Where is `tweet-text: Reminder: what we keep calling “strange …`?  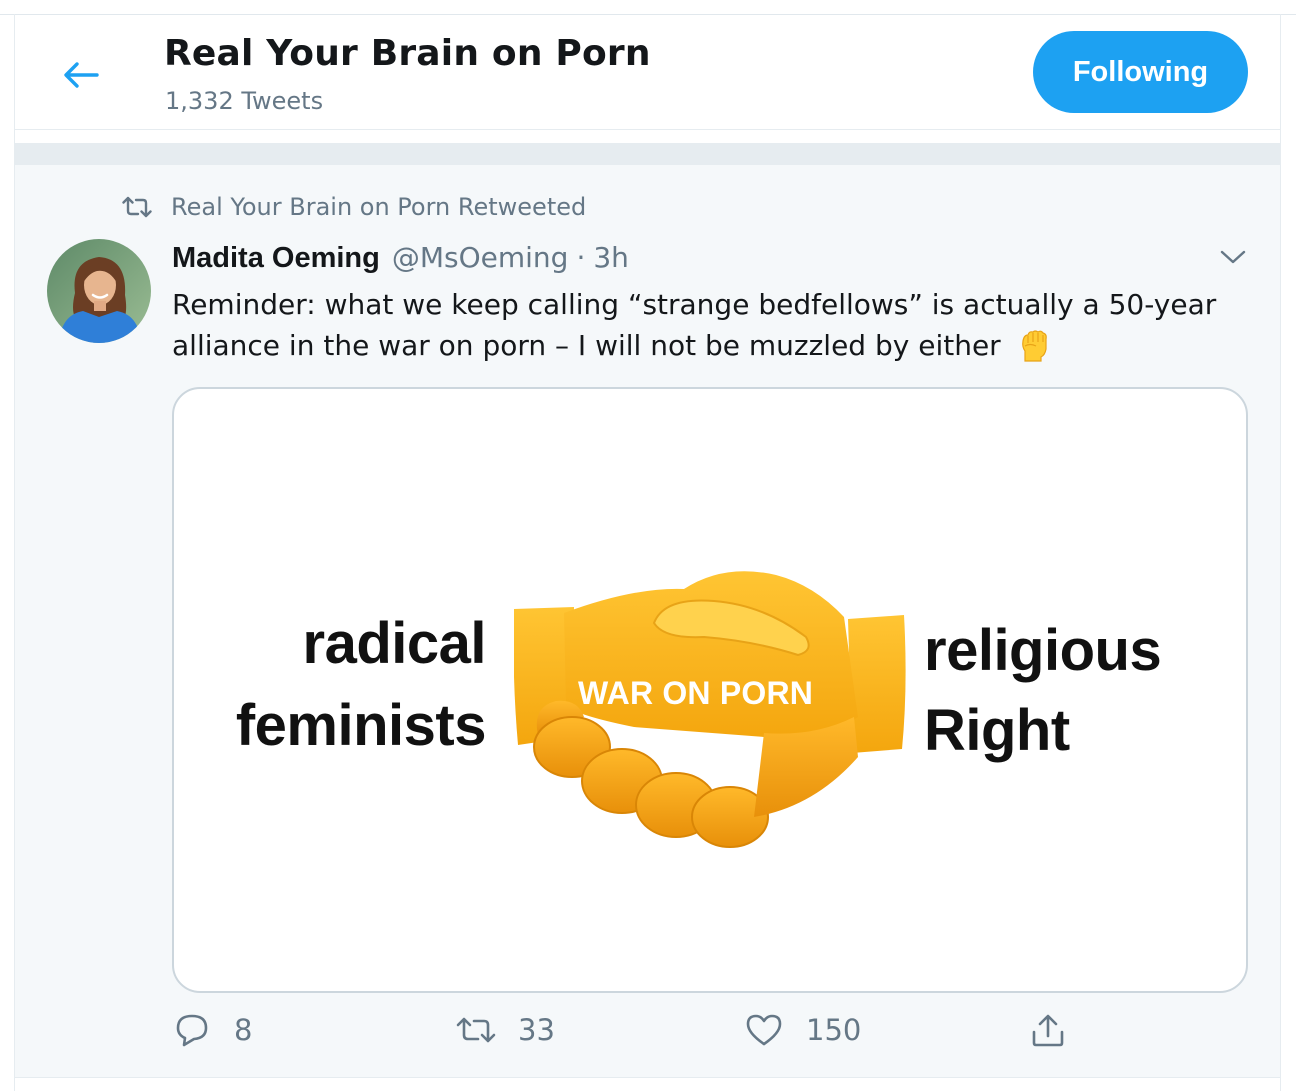 tweet-text: Reminder: what we keep calling “strange … is located at coordinates (702, 325).